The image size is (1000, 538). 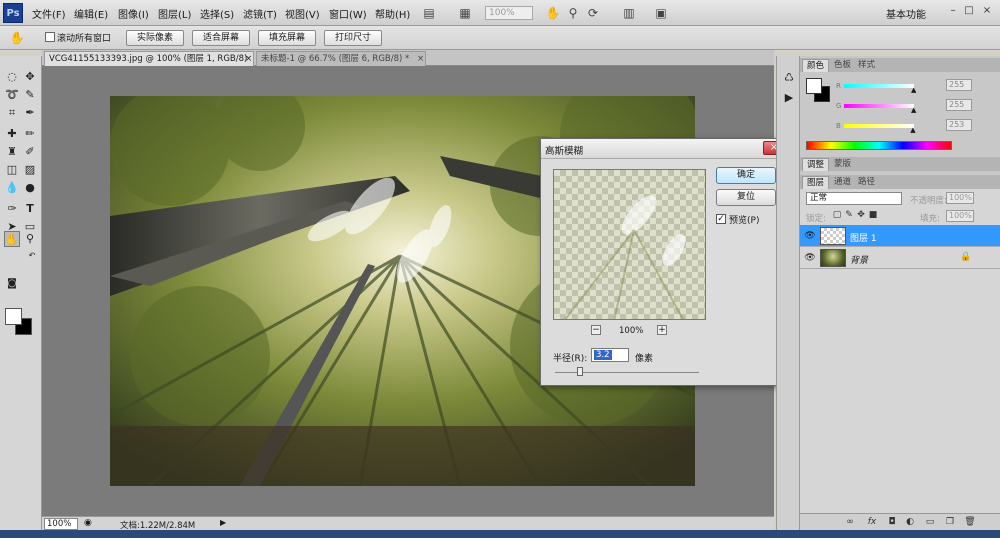 What do you see at coordinates (664, 149) in the screenshot?
I see `dialog-titlebar: 高斯模糊 ×` at bounding box center [664, 149].